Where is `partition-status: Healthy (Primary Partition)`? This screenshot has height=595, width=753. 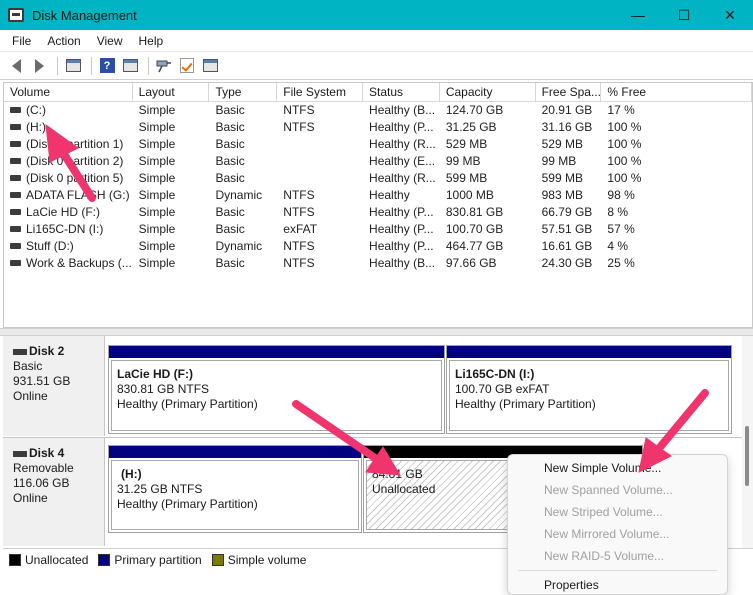
partition-status: Healthy (Primary Partition) is located at coordinates (525, 404).